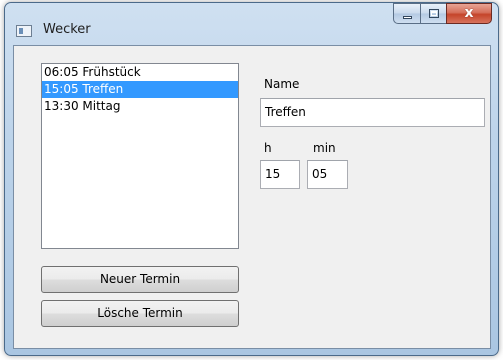 Image resolution: width=503 pixels, height=360 pixels. I want to click on name-input: Treffen, so click(372, 112).